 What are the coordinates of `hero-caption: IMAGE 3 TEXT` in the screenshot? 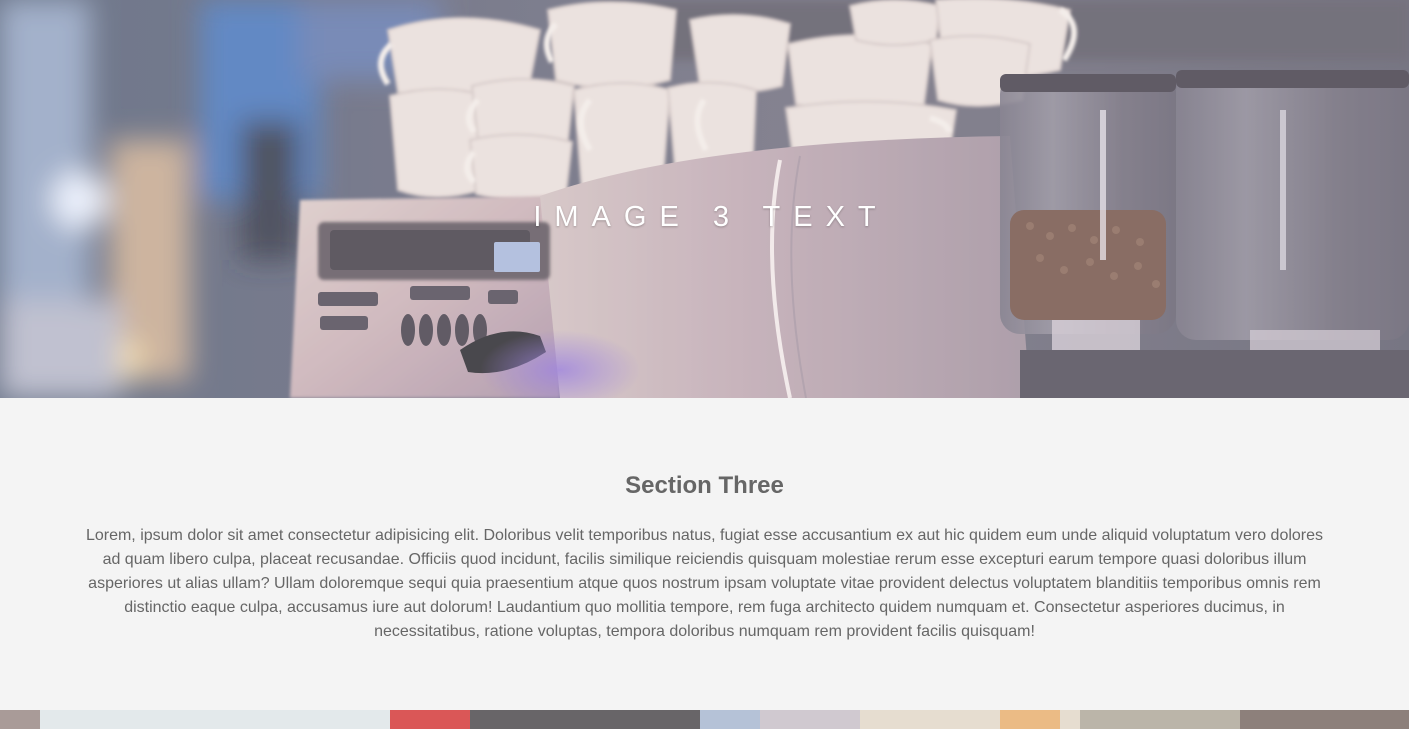 It's located at (711, 217).